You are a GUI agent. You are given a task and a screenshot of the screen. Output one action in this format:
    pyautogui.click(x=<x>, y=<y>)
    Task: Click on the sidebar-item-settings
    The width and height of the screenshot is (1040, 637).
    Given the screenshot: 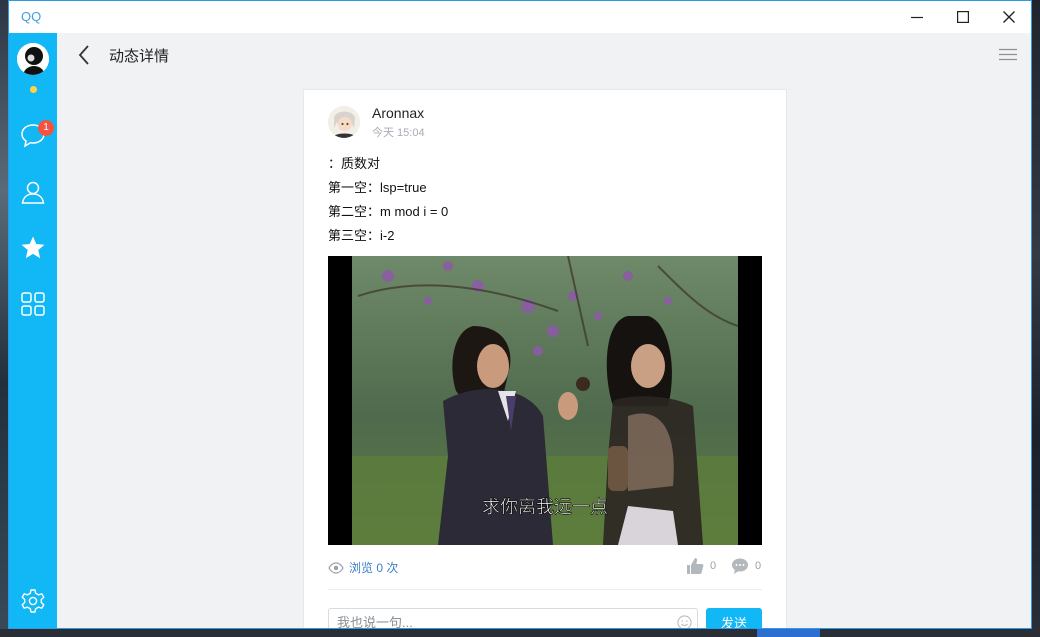 What is the action you would take?
    pyautogui.click(x=33, y=601)
    